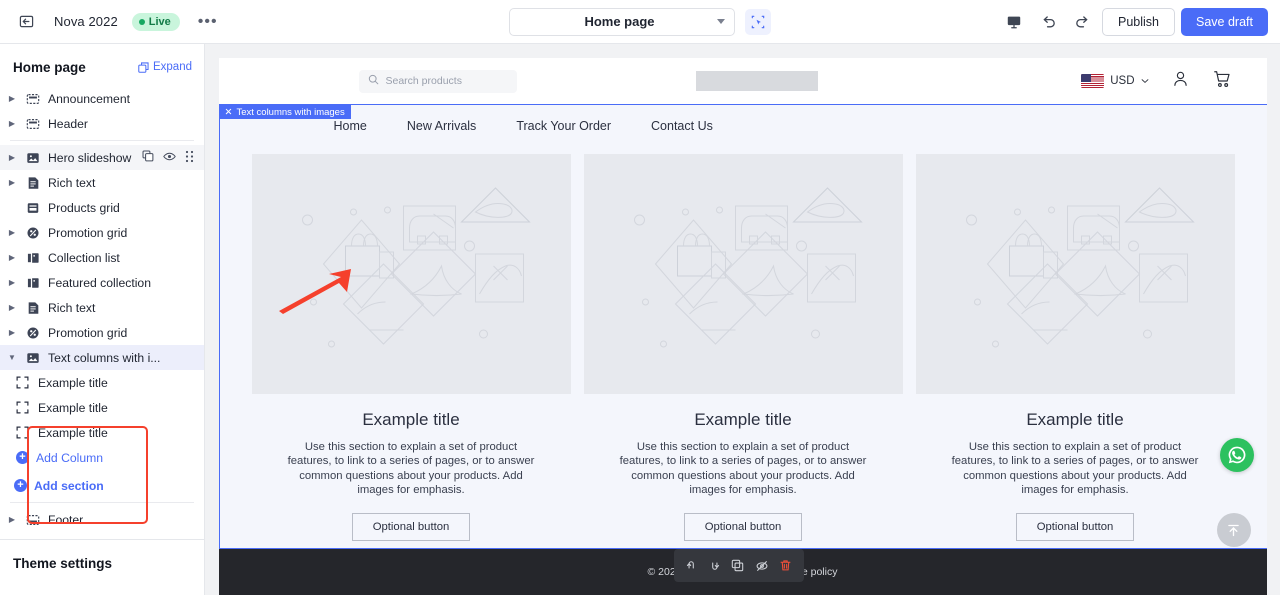 This screenshot has width=1280, height=595. What do you see at coordinates (72, 307) in the screenshot?
I see `sidebar-item-label: Rich text` at bounding box center [72, 307].